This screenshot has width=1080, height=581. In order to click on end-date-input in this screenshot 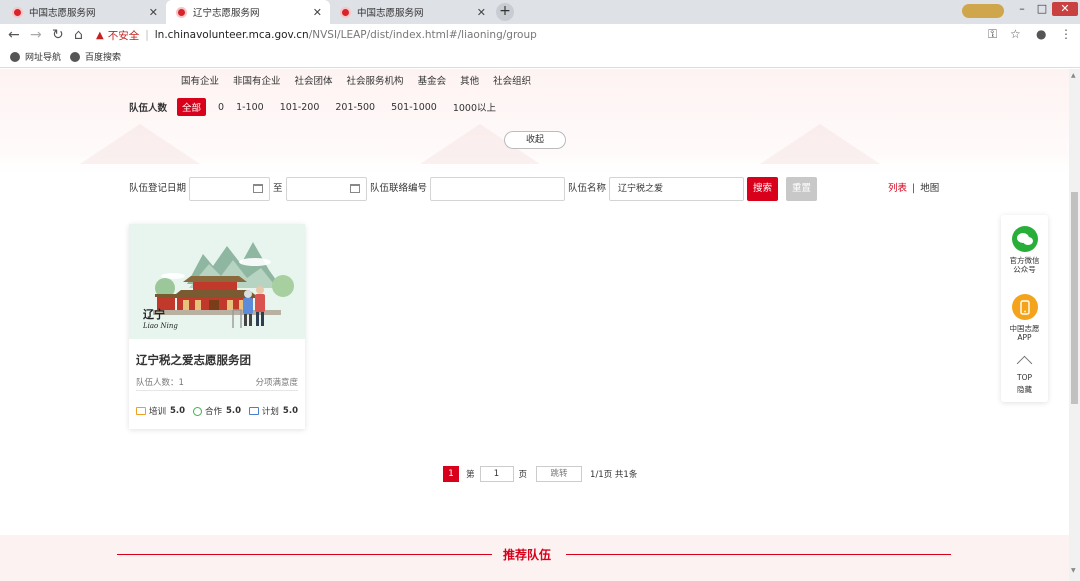, I will do `click(326, 189)`.